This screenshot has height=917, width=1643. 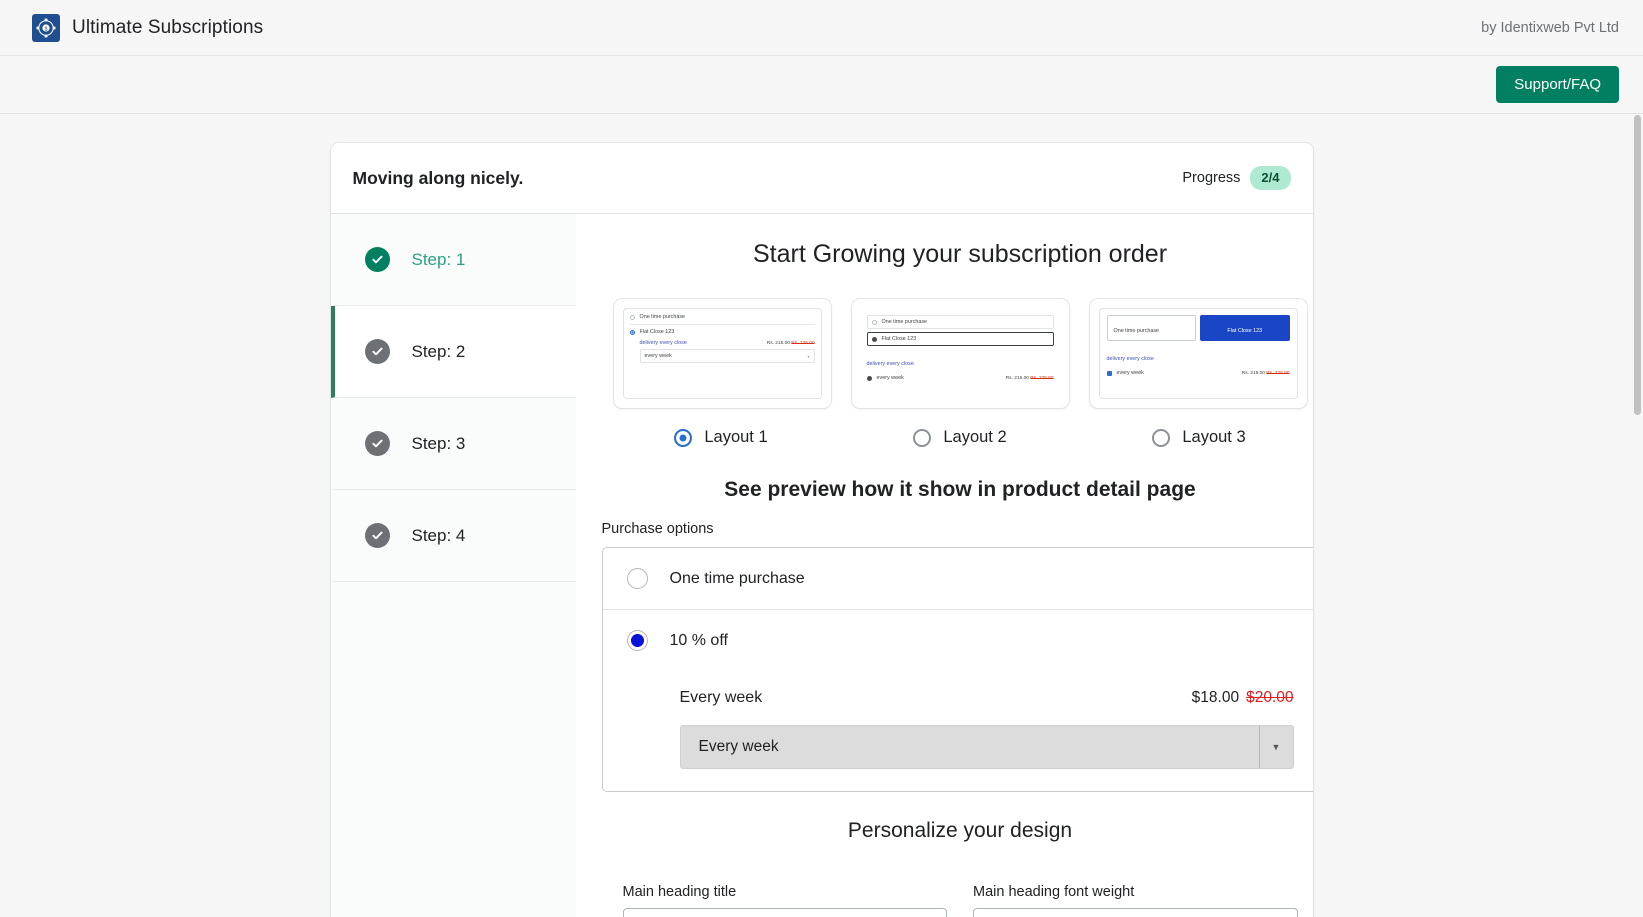 I want to click on layout-option-3: Layout 3, so click(x=1196, y=437).